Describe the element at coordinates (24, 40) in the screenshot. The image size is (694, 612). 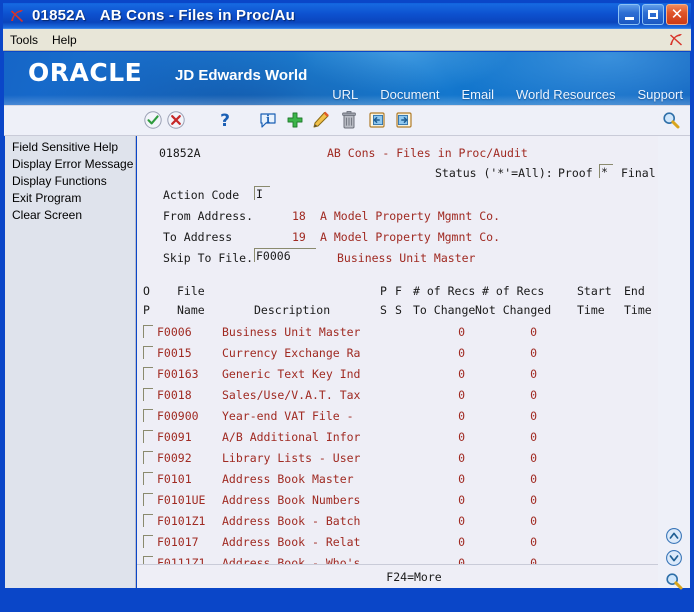
I see `menu-item-tools: Tools` at that location.